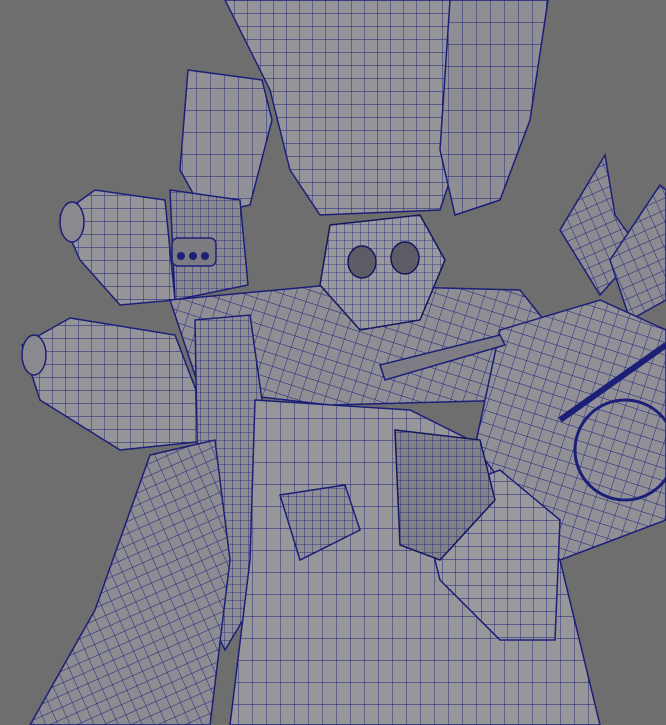 Image resolution: width=666 pixels, height=725 pixels. Describe the element at coordinates (117, 247) in the screenshot. I see `upper-barrel-mesh` at that location.